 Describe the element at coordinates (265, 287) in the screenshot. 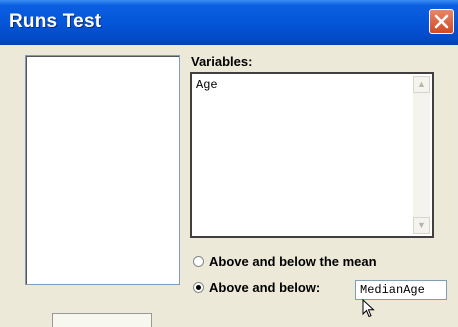

I see `custom-cutoff-label: Above and below:` at that location.